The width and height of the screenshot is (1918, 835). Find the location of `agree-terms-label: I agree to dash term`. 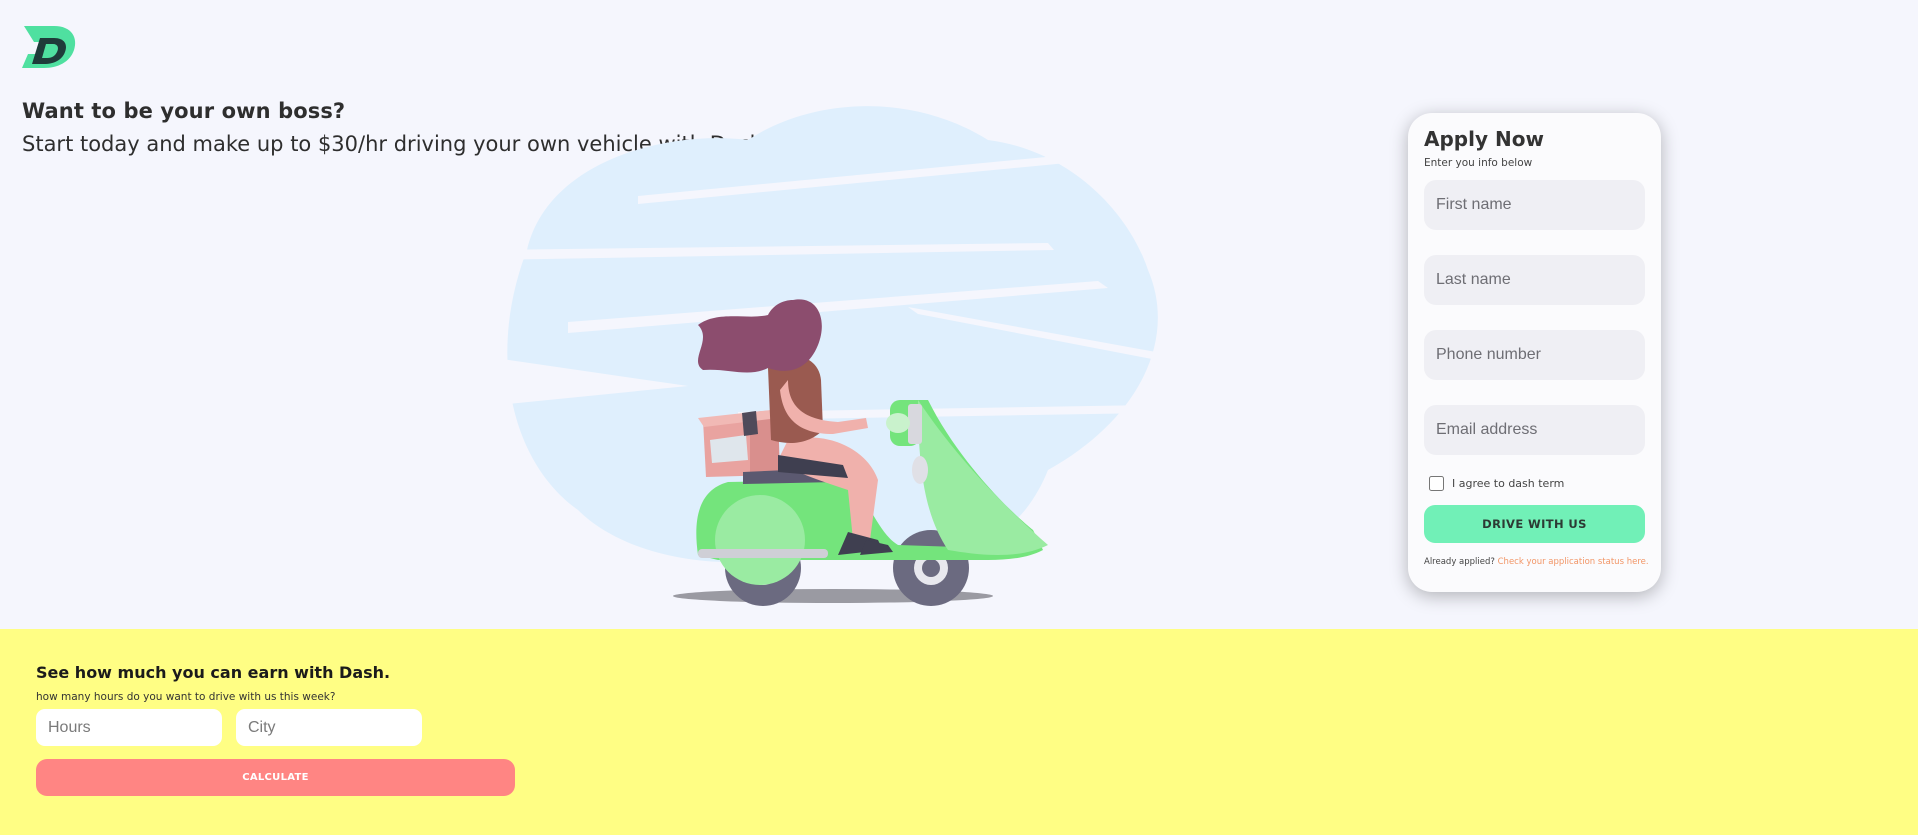

agree-terms-label: I agree to dash term is located at coordinates (1508, 483).